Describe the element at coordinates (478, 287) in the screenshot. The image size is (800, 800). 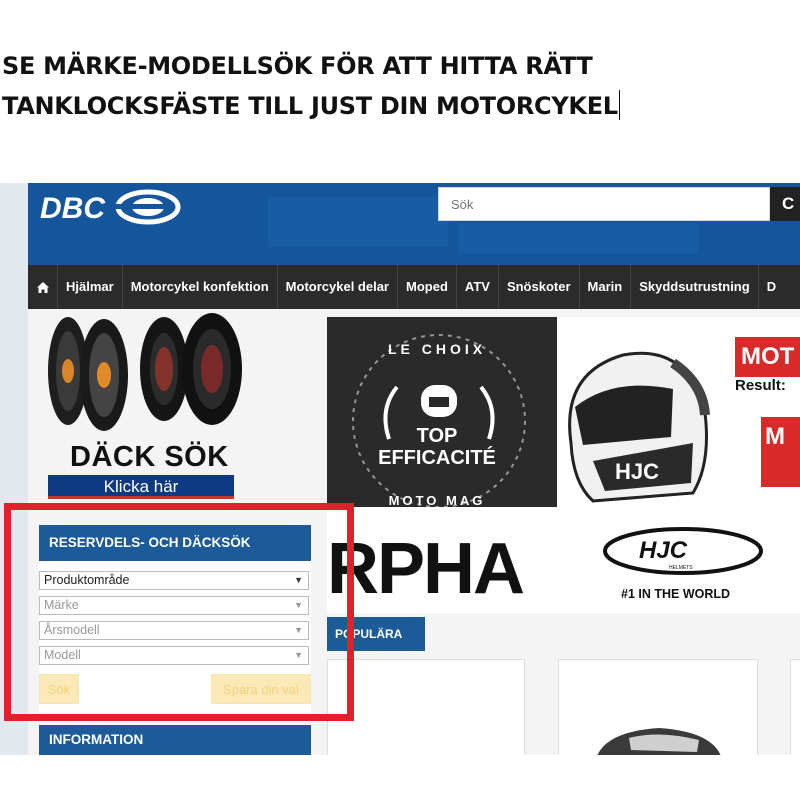
I see `nav-item-atv: ATV` at that location.